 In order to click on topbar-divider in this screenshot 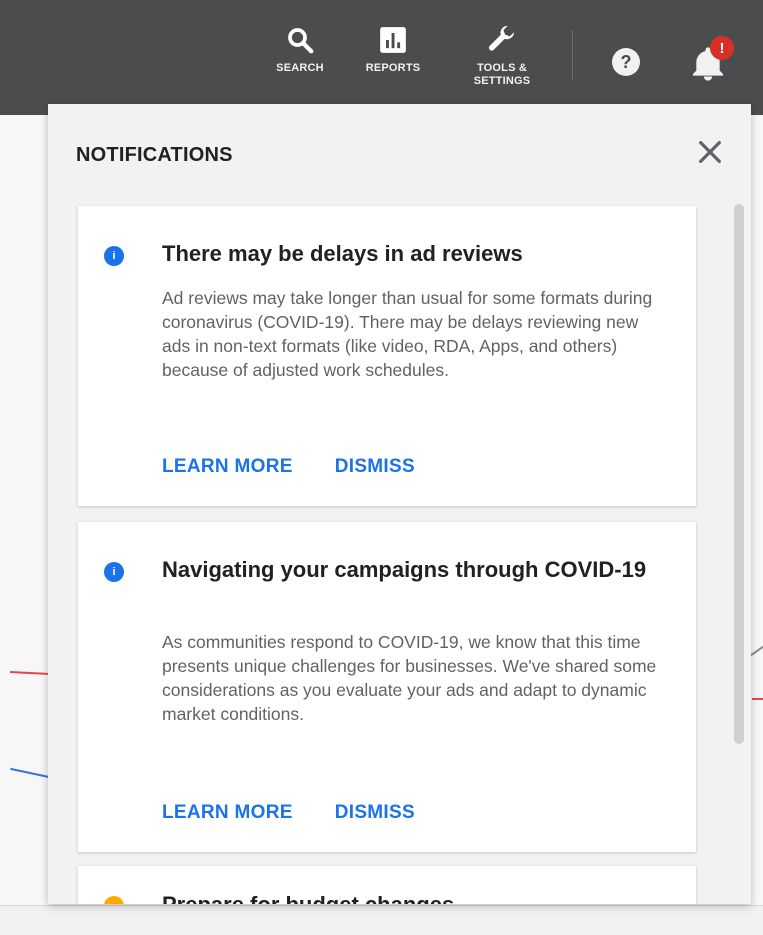, I will do `click(572, 55)`.